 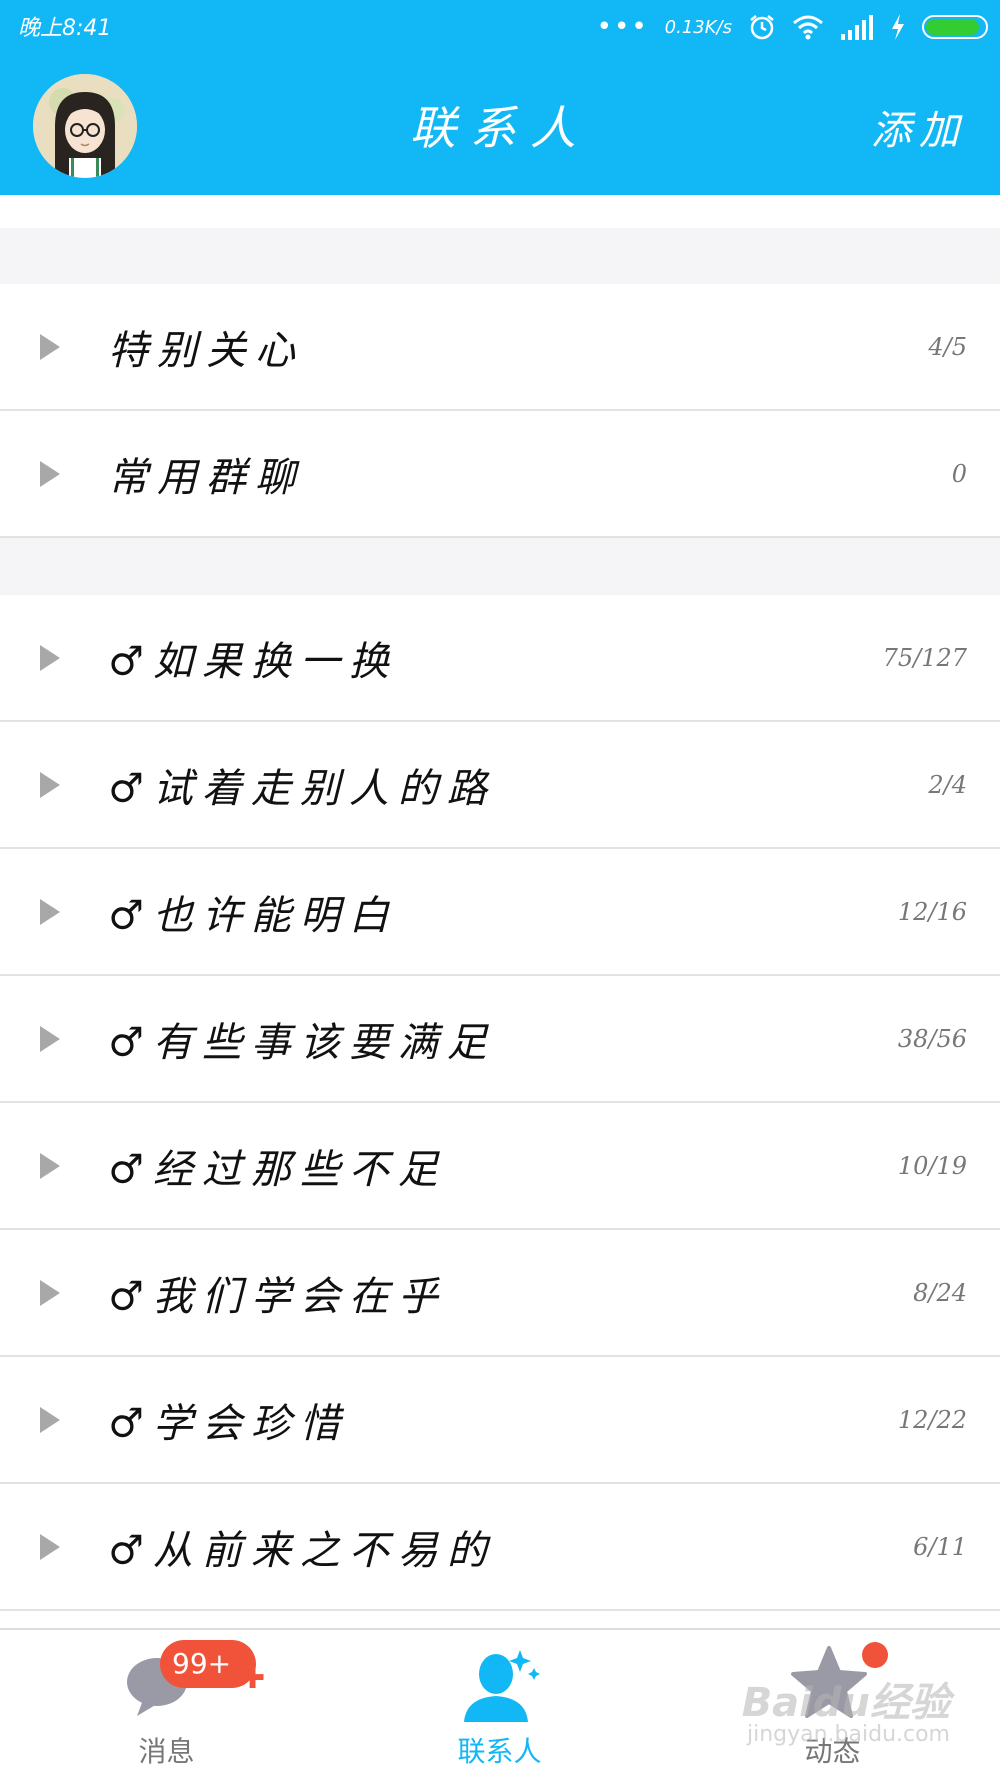 I want to click on tab-contacts: 联系人, so click(x=499, y=1704).